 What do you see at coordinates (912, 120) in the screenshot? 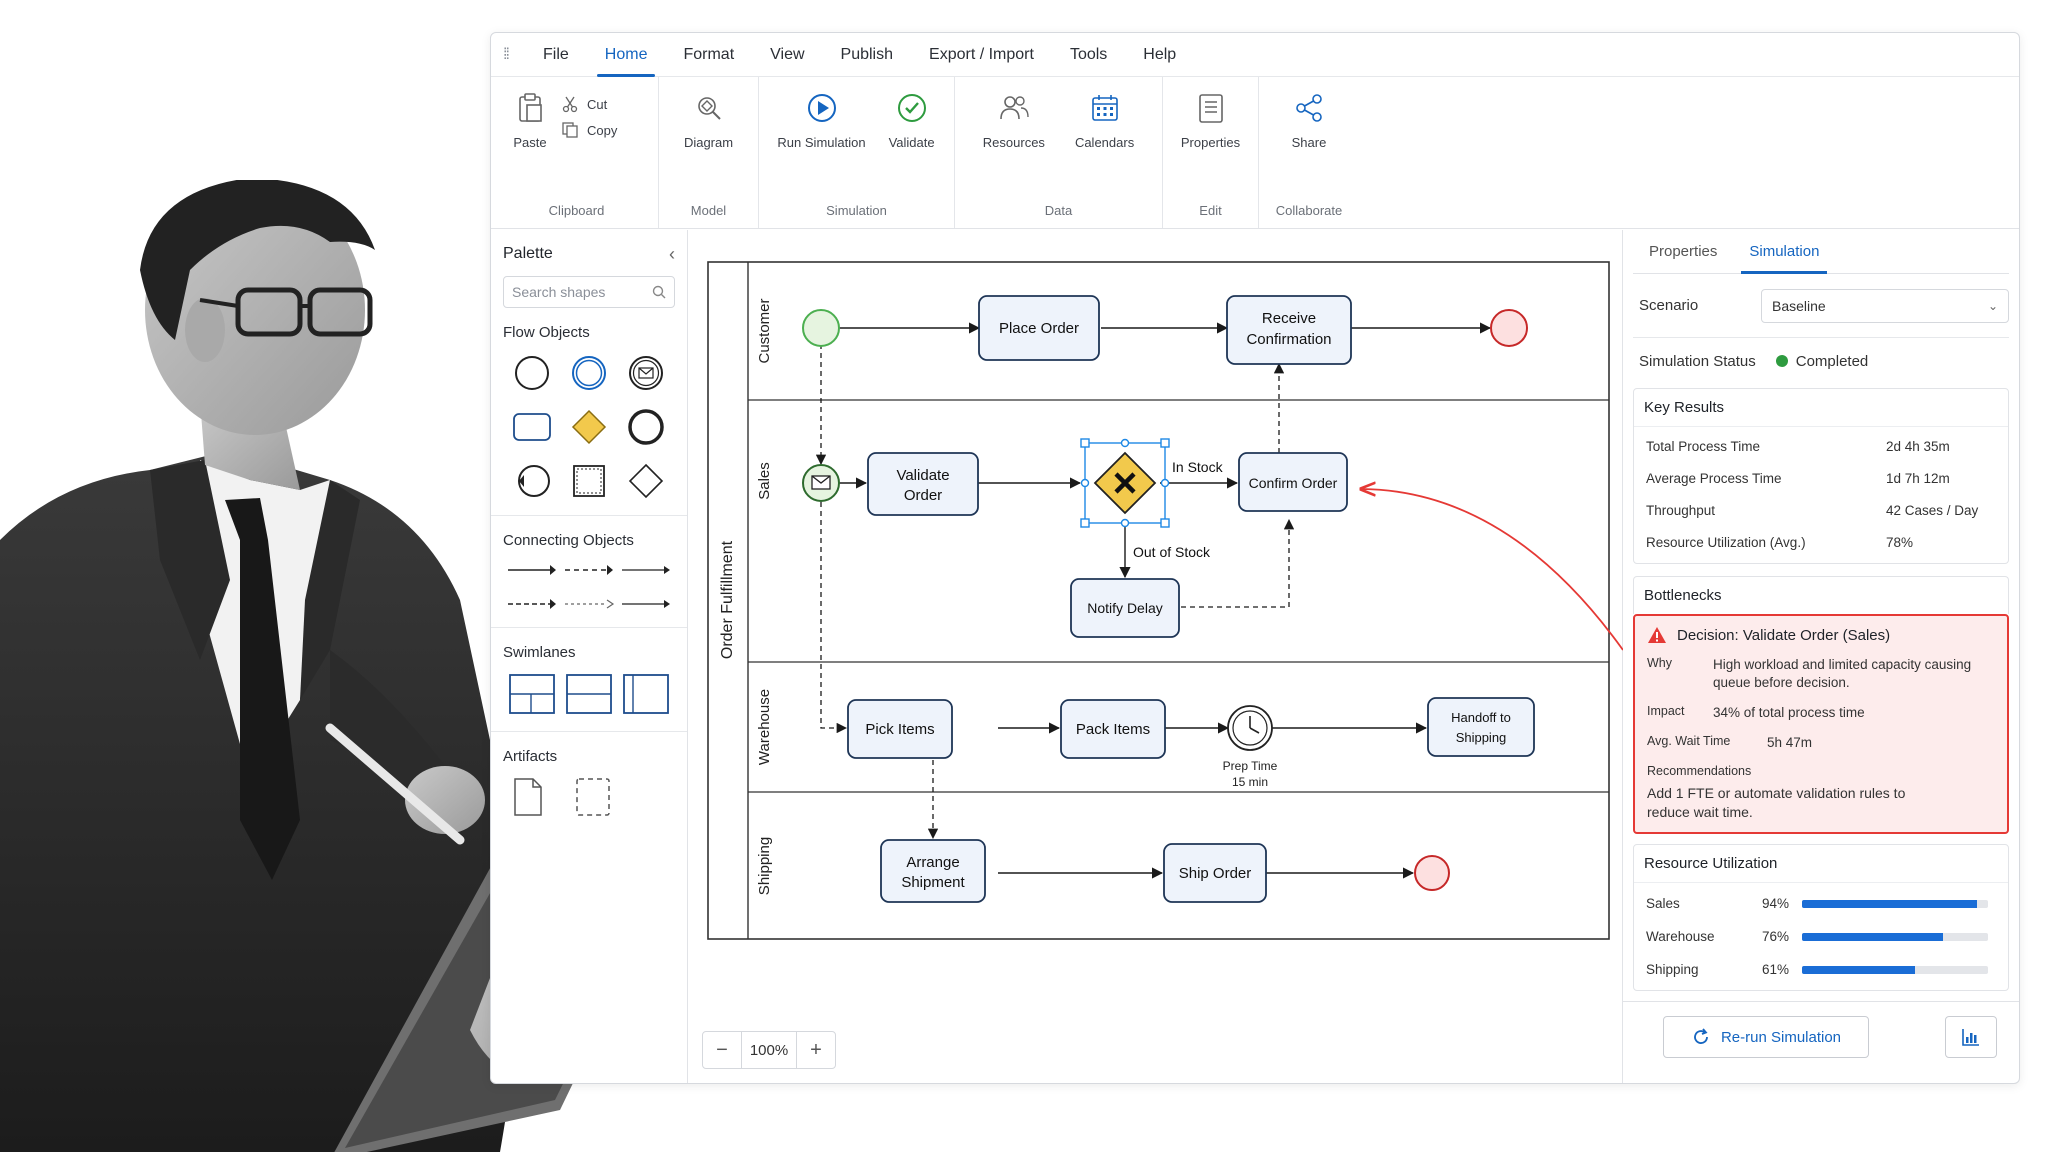
I see `validate-button: Validate` at bounding box center [912, 120].